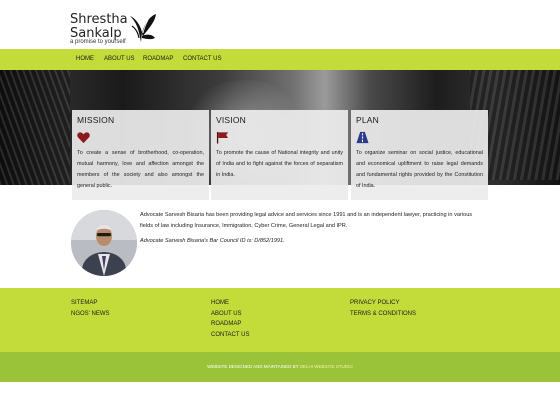 The height and width of the screenshot is (420, 560). I want to click on credit-studio-link: DELHI WEBSITE STUDIO, so click(326, 366).